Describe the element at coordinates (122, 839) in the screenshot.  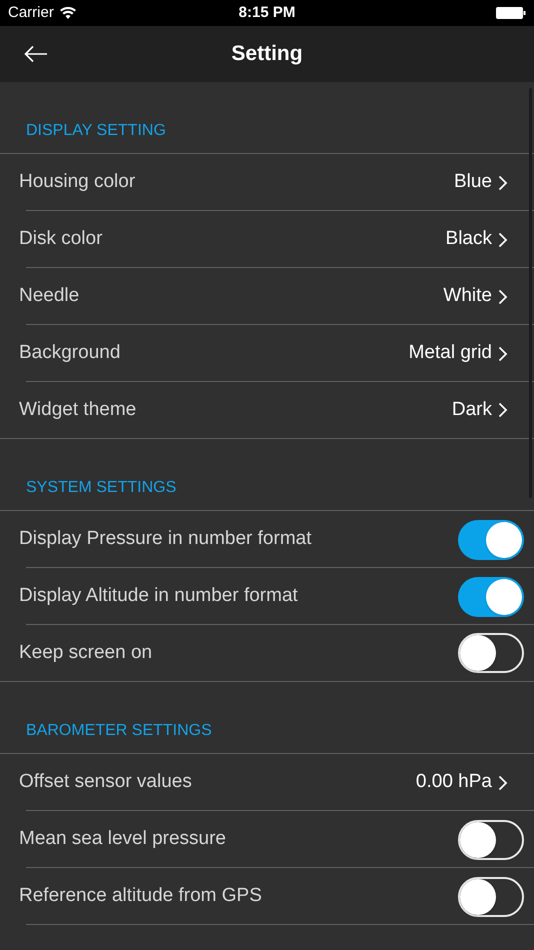
I see `row-label: Mean sea level pressure` at that location.